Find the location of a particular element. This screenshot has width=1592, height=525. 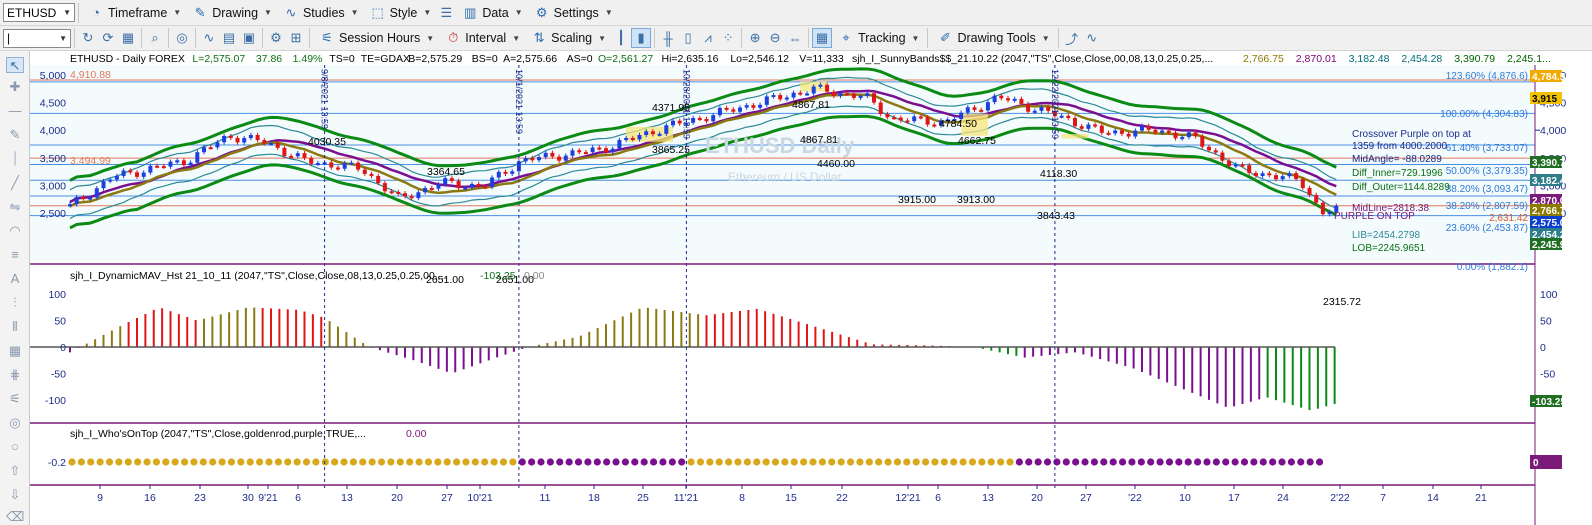

studies-menu: ∿ Studies ▼ is located at coordinates (320, 13).